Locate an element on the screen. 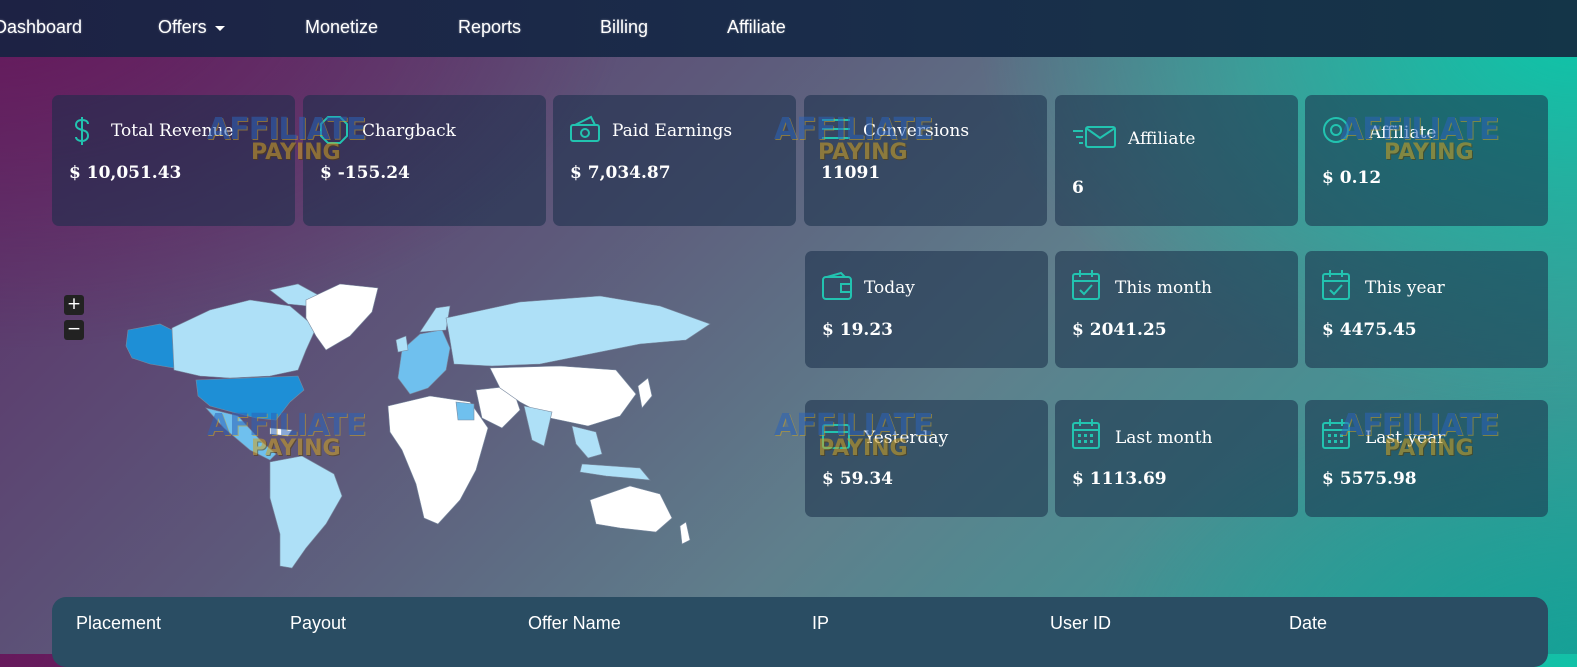 This screenshot has width=1577, height=667. map-zoom-out-button: − is located at coordinates (74, 330).